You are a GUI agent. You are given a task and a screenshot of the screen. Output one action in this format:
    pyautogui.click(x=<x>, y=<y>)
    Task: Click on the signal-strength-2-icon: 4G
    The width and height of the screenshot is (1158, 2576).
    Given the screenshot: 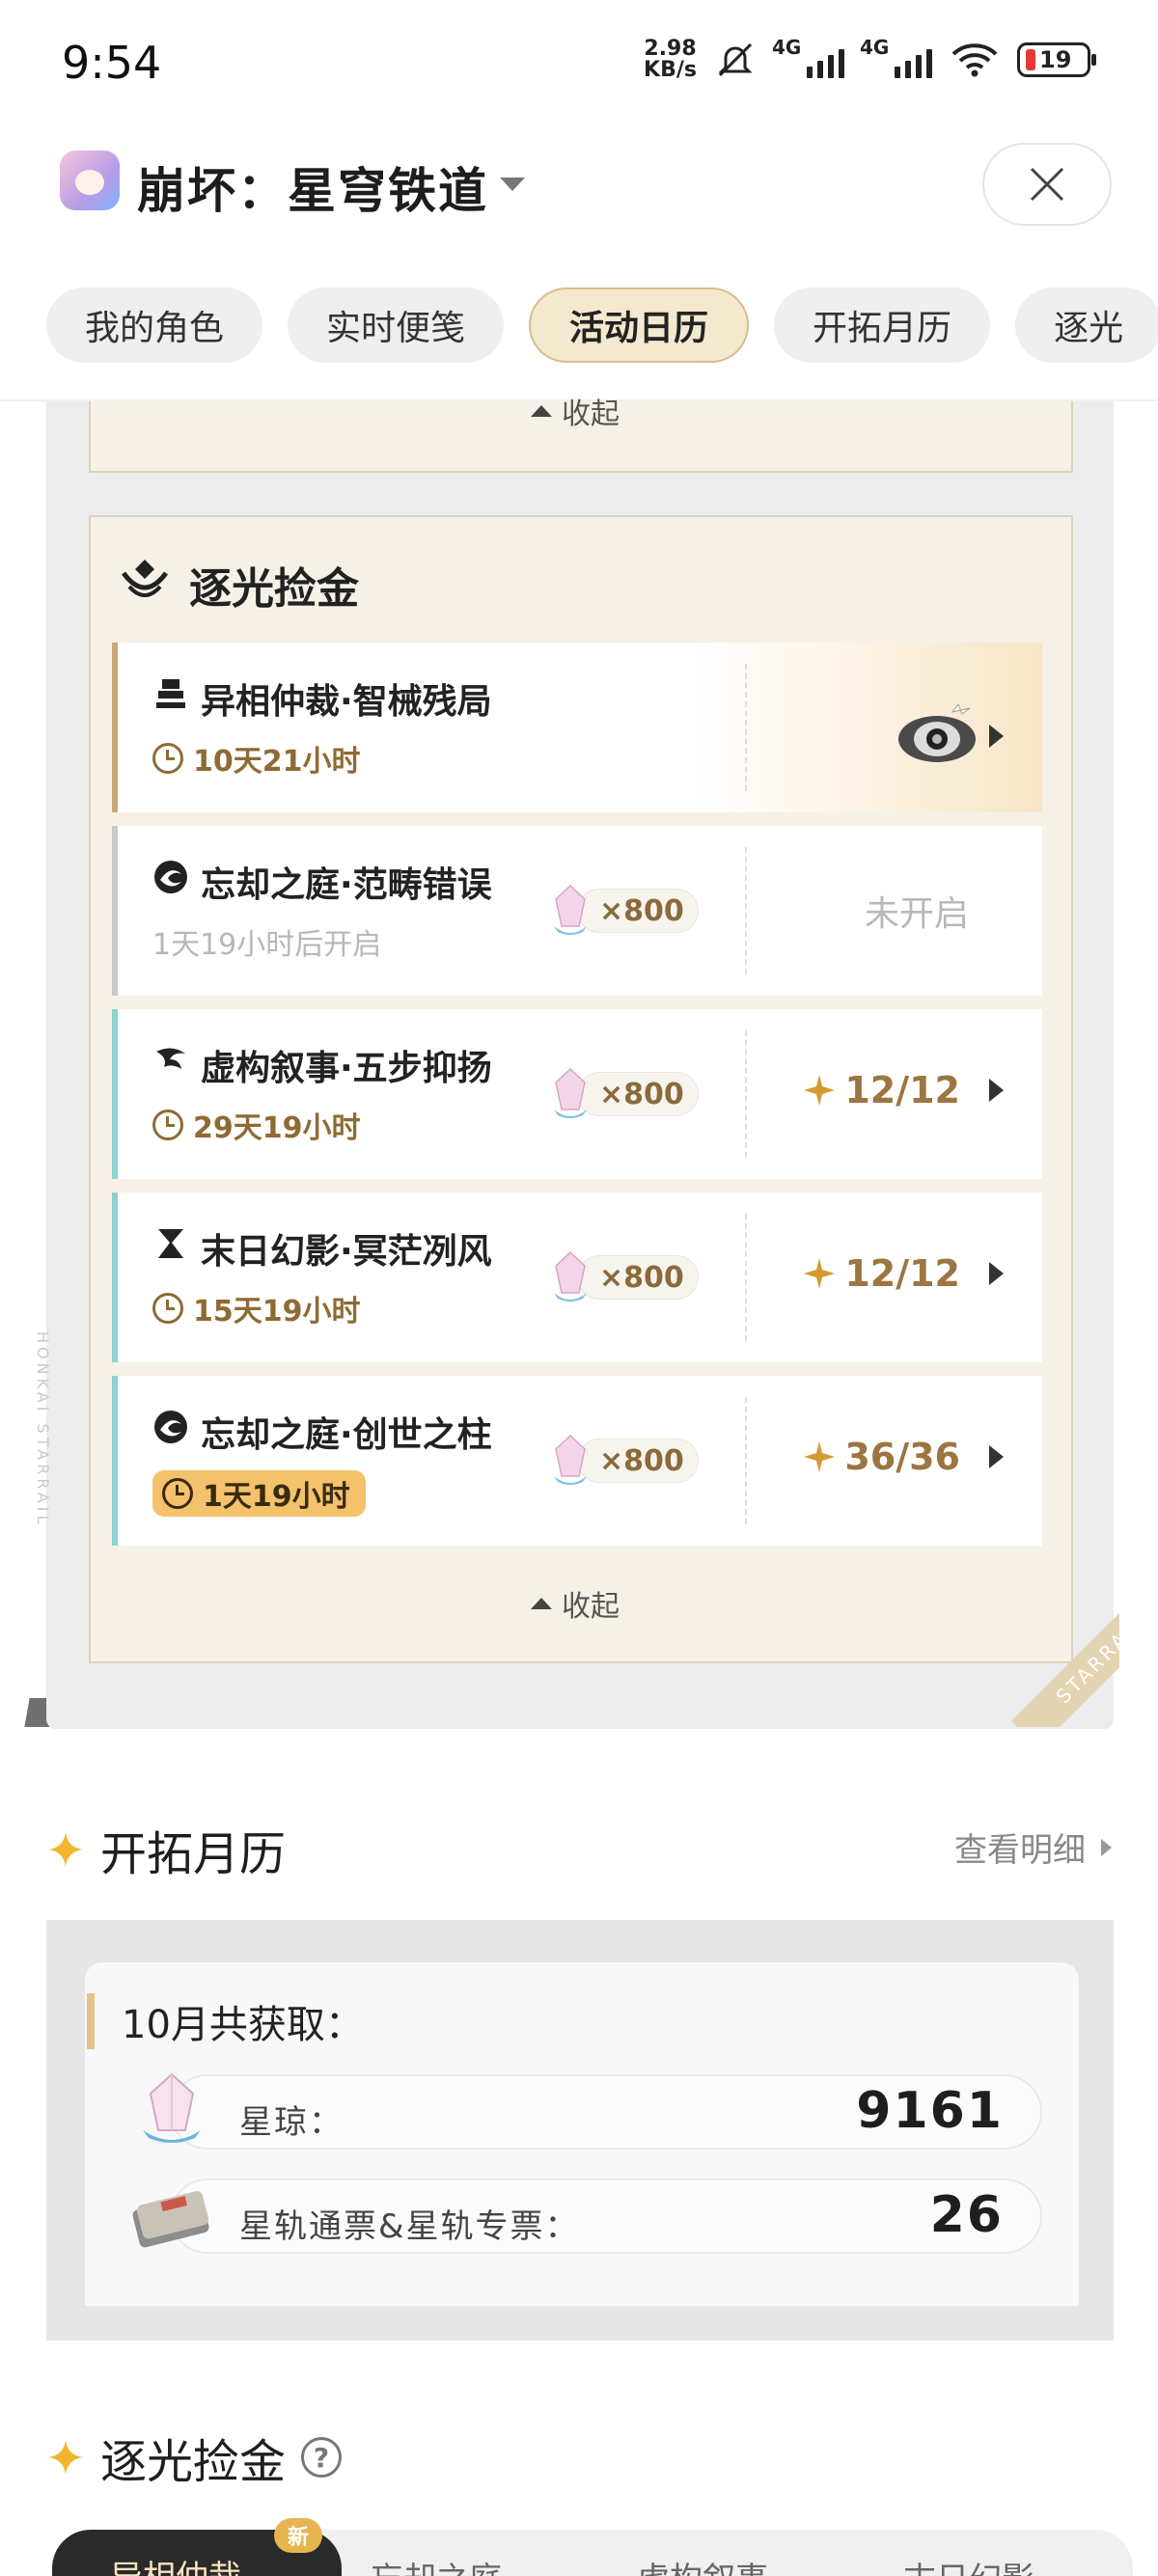 What is the action you would take?
    pyautogui.click(x=896, y=57)
    